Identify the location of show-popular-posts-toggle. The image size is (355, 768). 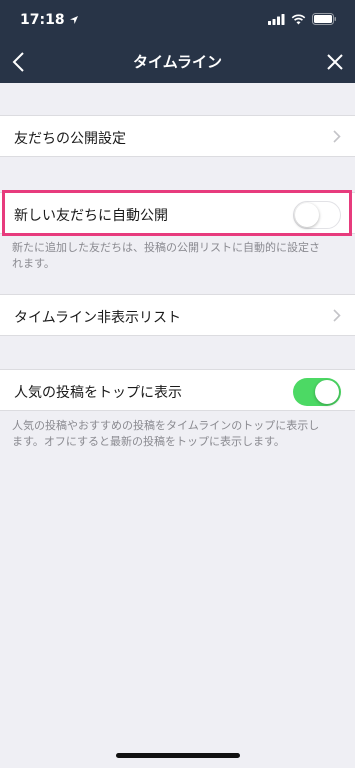
(317, 392).